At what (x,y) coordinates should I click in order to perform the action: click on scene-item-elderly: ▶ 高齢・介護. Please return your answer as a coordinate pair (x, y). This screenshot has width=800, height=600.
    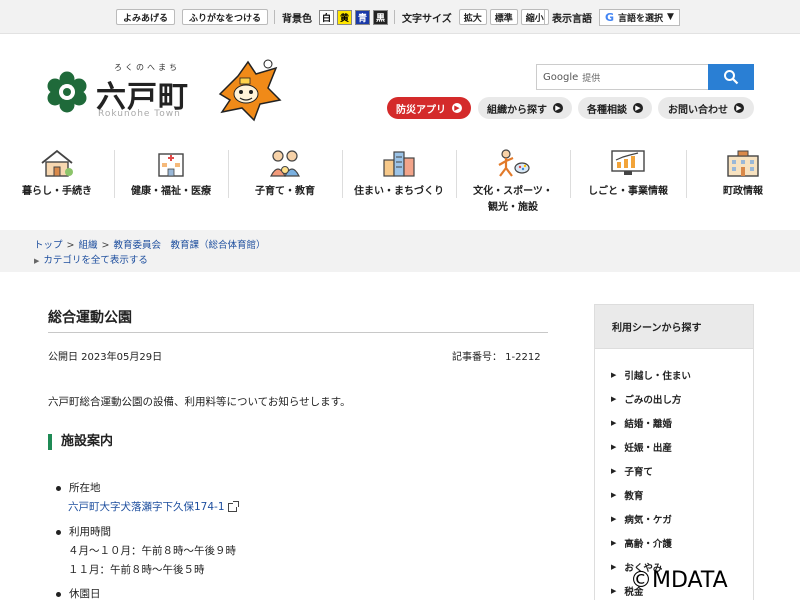
    Looking at the image, I should click on (674, 543).